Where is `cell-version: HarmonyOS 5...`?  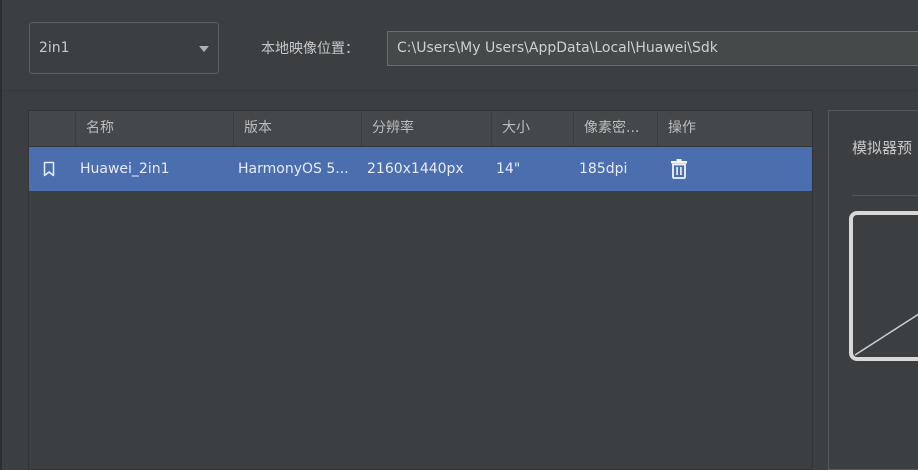
cell-version: HarmonyOS 5... is located at coordinates (293, 169).